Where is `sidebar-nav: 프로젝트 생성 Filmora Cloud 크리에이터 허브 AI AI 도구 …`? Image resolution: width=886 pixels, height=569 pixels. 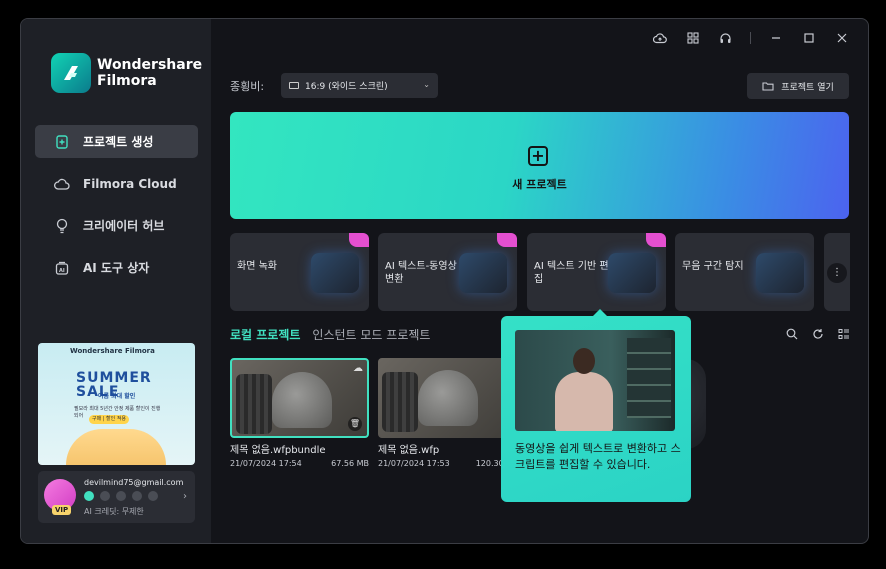 sidebar-nav: 프로젝트 생성 Filmora Cloud 크리에이터 허브 AI AI 도구 … is located at coordinates (116, 209).